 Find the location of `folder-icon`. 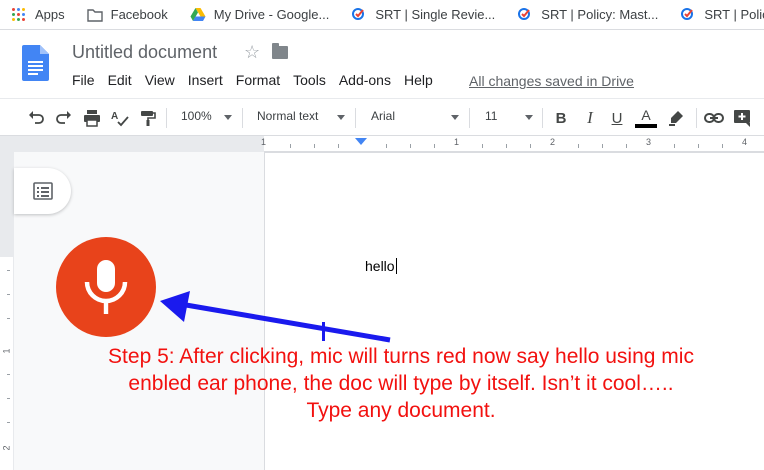

folder-icon is located at coordinates (94, 15).